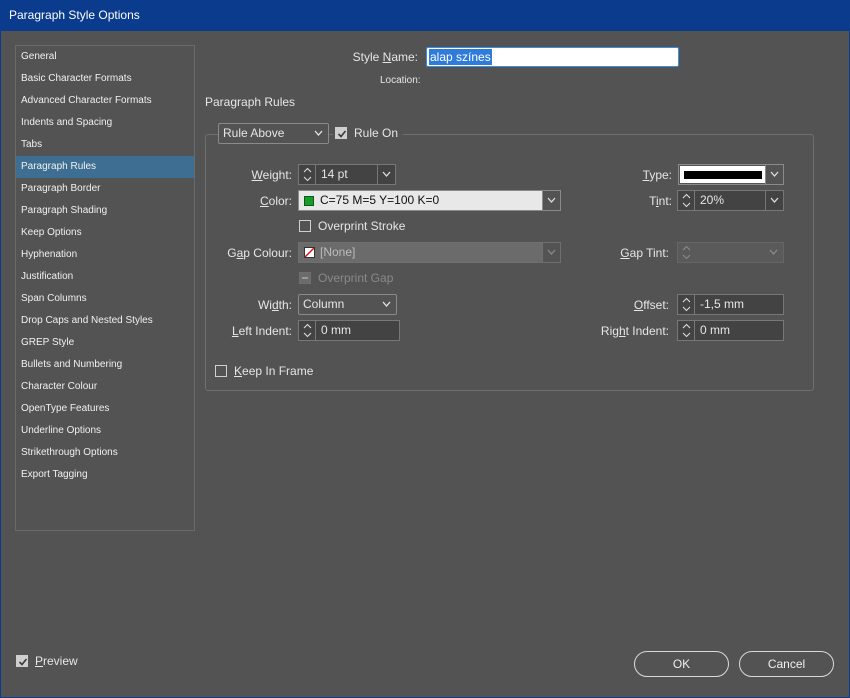 This screenshot has width=850, height=698. What do you see at coordinates (105, 387) in the screenshot?
I see `sidebar-item-character-colour: Character Colour` at bounding box center [105, 387].